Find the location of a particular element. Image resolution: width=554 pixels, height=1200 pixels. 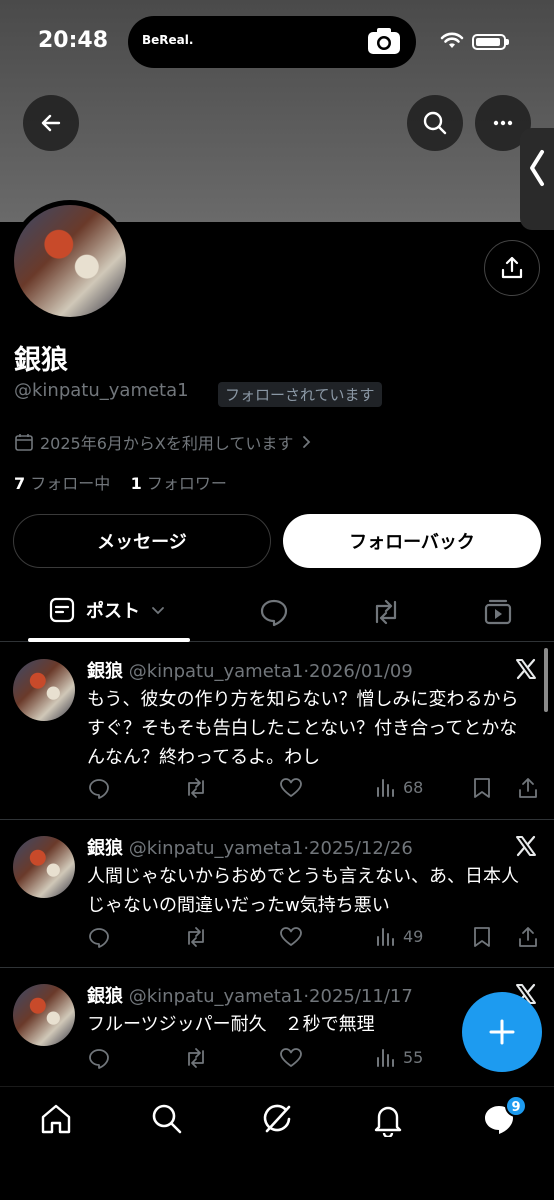

follow-counts: 7 フォロー中 1 フォロワー is located at coordinates (120, 482).